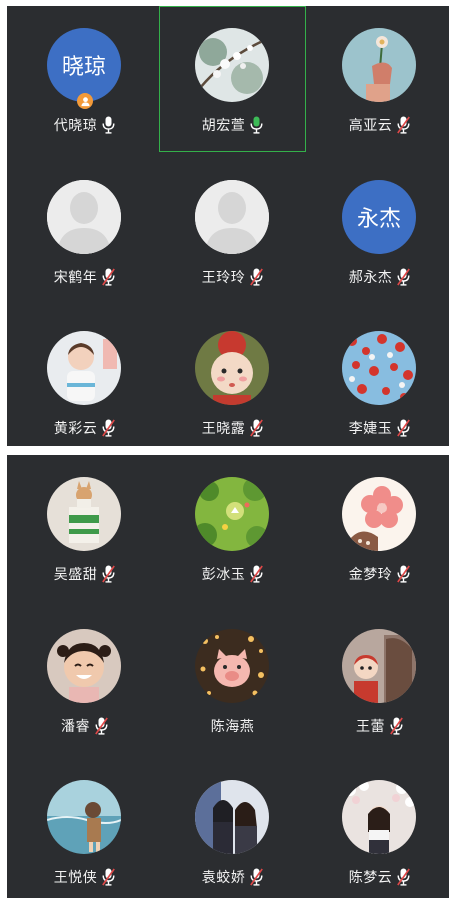 The image size is (456, 904). Describe the element at coordinates (370, 126) in the screenshot. I see `participant-name: 高亚云` at that location.